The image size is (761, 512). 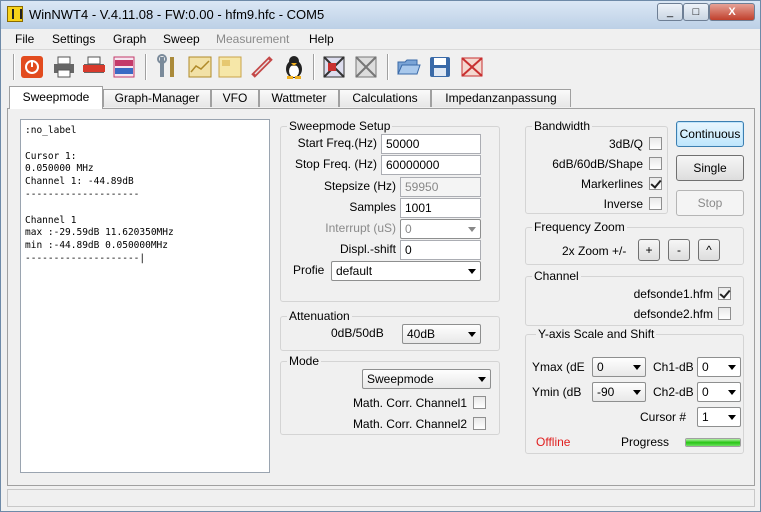 I want to click on attenuation-label: 0dB/50dB, so click(x=357, y=333).